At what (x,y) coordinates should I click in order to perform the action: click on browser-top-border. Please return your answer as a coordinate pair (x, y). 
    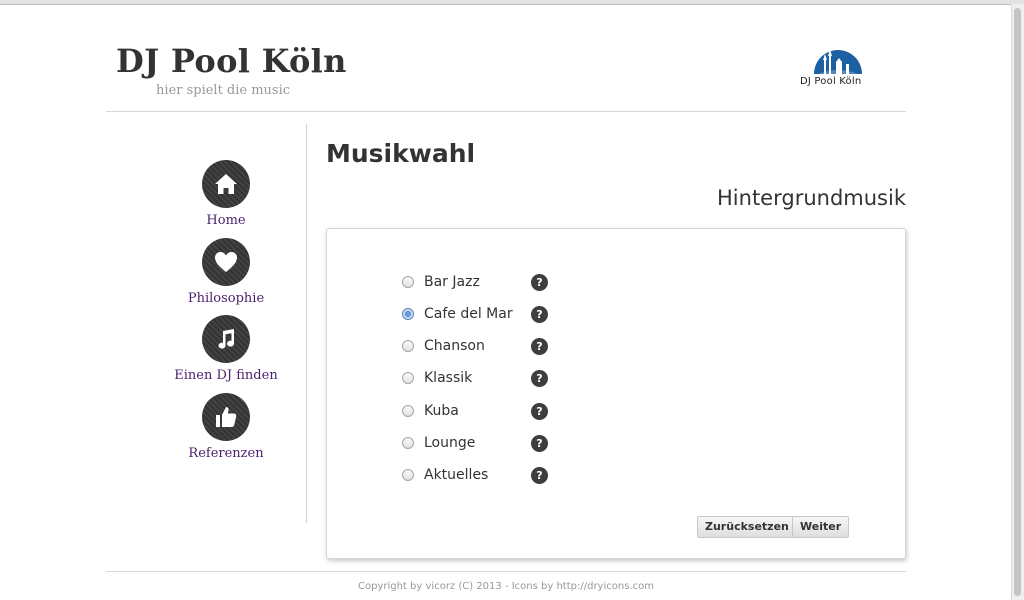
    Looking at the image, I should click on (512, 2).